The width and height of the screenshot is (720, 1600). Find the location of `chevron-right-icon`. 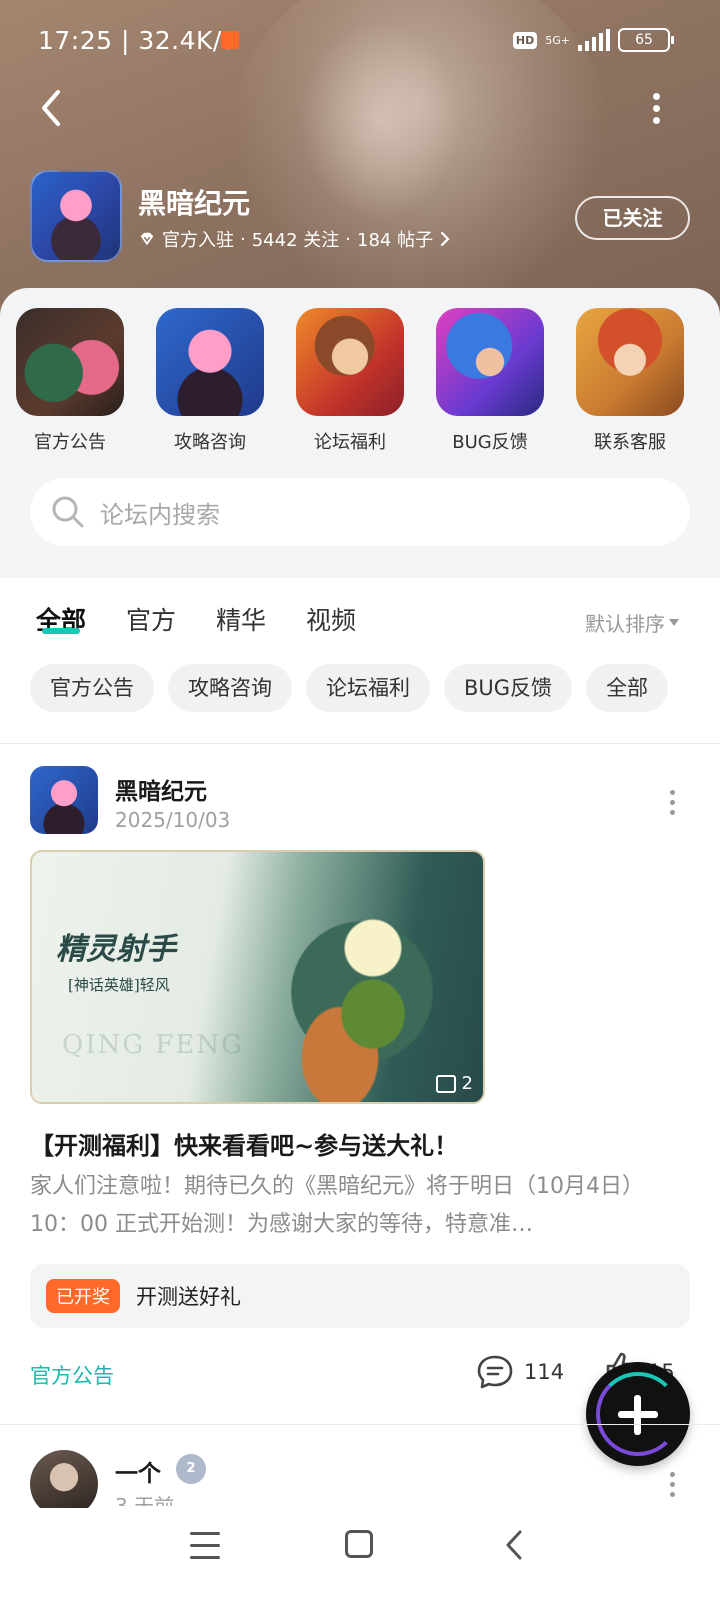

chevron-right-icon is located at coordinates (445, 239).